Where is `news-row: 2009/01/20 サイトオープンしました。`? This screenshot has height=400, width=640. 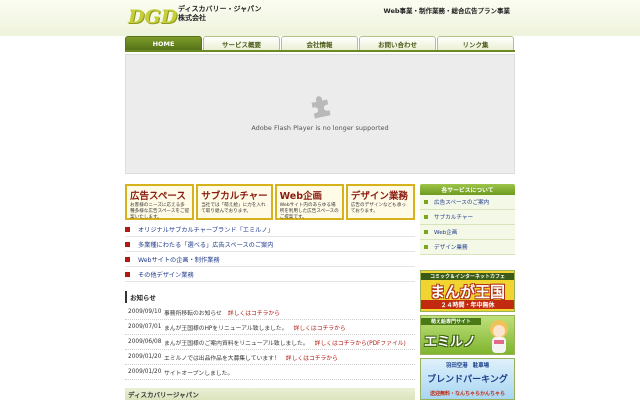
news-row: 2009/01/20 サイトオープンしました。 is located at coordinates (270, 372).